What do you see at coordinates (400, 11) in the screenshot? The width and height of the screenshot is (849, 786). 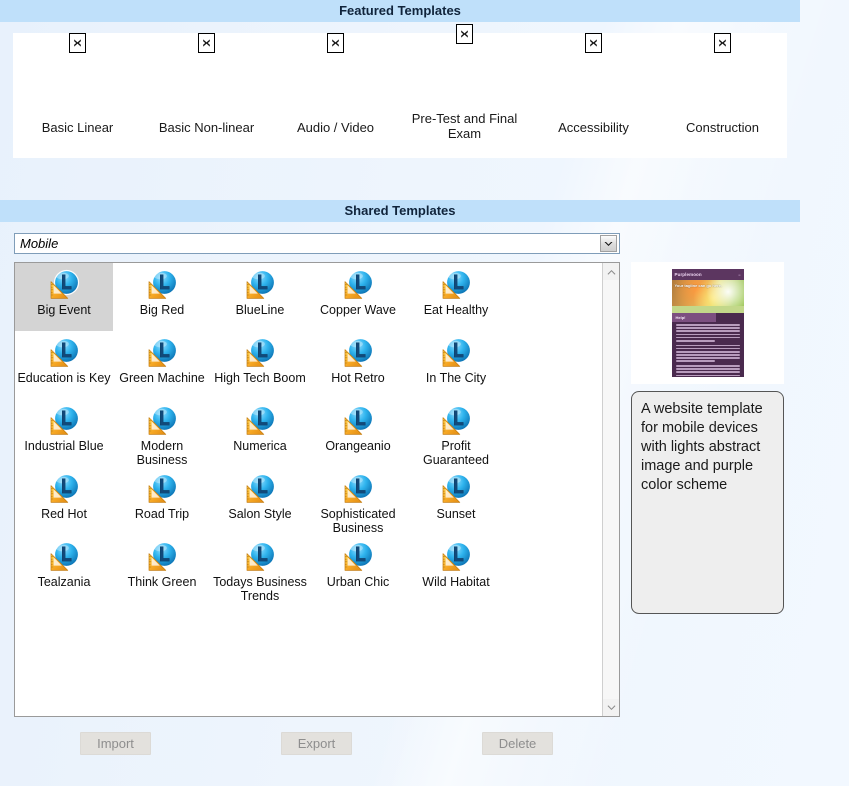 I see `featured-templates-header: Featured Templates` at bounding box center [400, 11].